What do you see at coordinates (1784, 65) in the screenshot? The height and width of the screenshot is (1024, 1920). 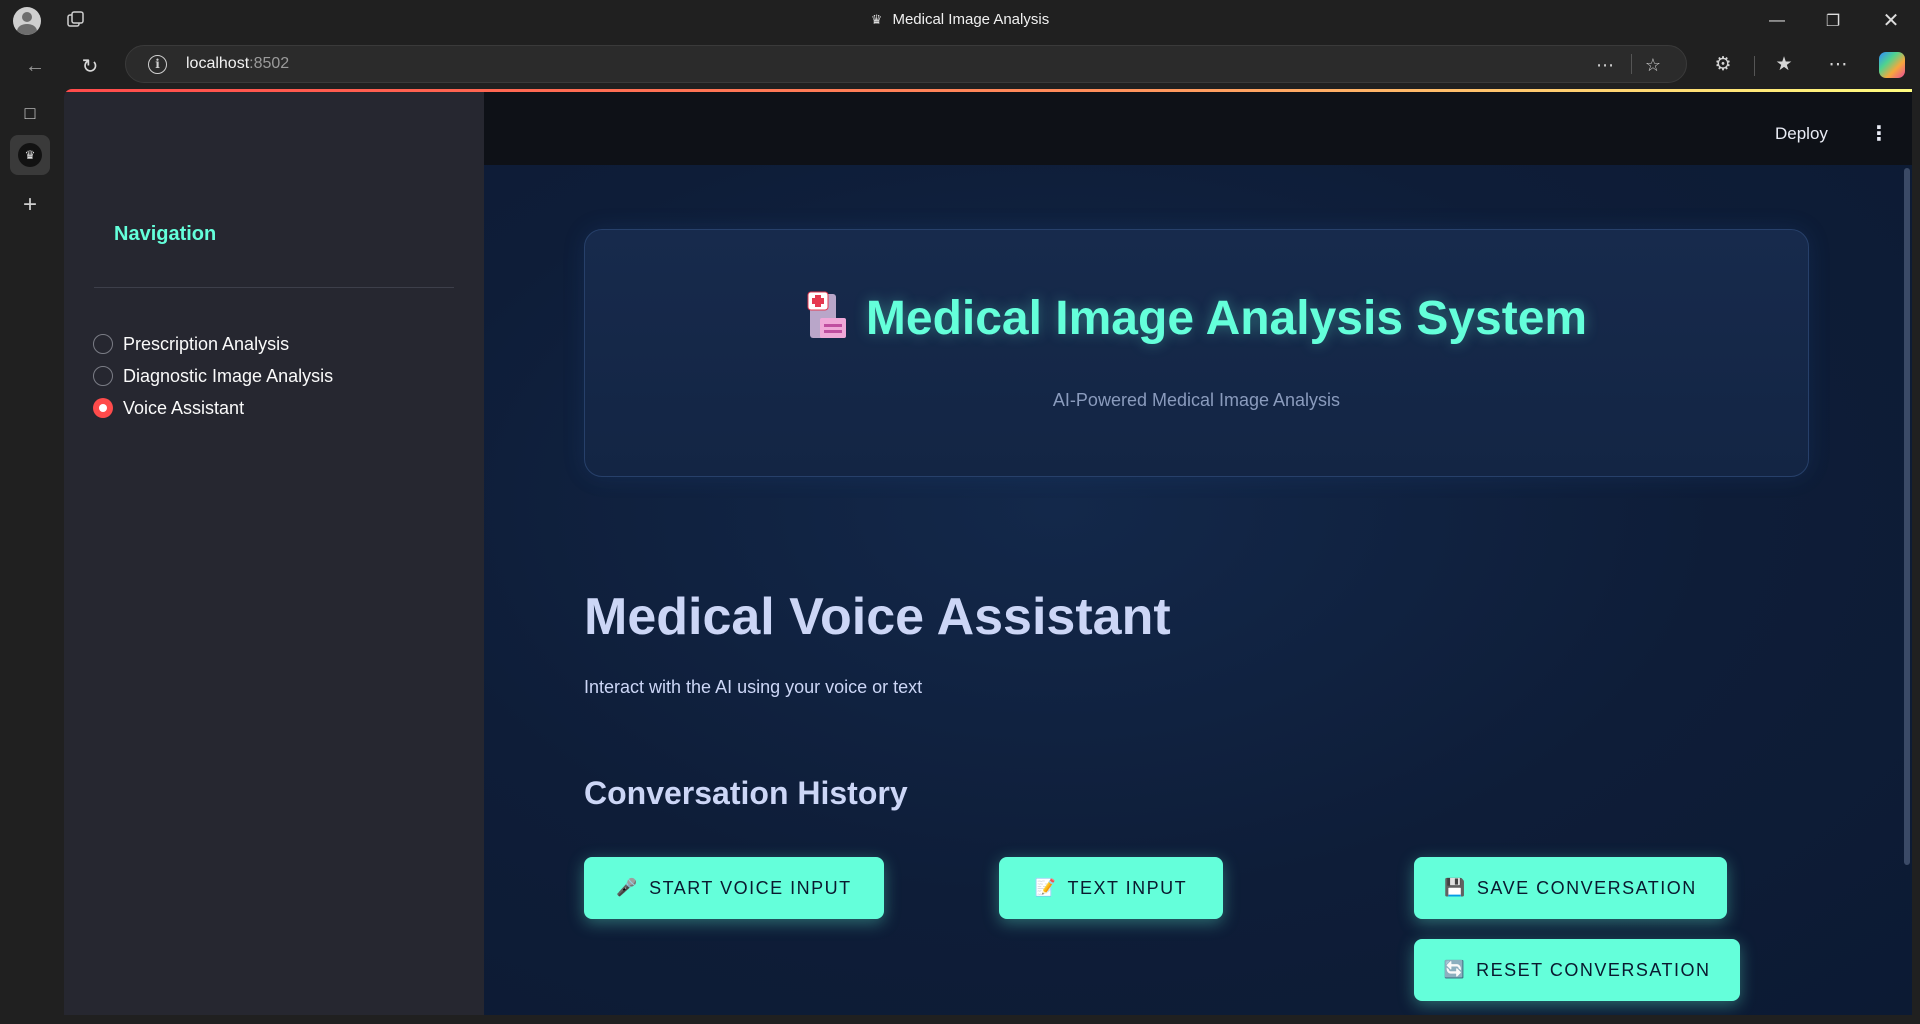 I see `favorites-icon: ★` at bounding box center [1784, 65].